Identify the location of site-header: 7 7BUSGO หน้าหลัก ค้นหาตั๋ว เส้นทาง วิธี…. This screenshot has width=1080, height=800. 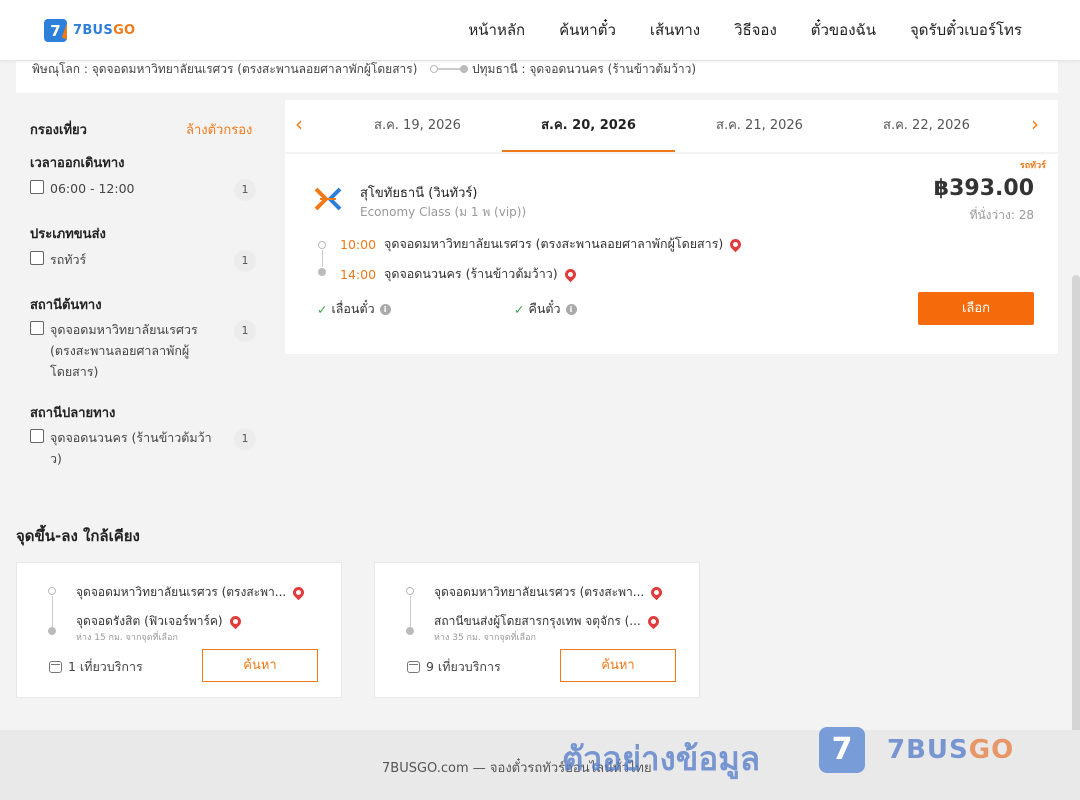
(540, 30).